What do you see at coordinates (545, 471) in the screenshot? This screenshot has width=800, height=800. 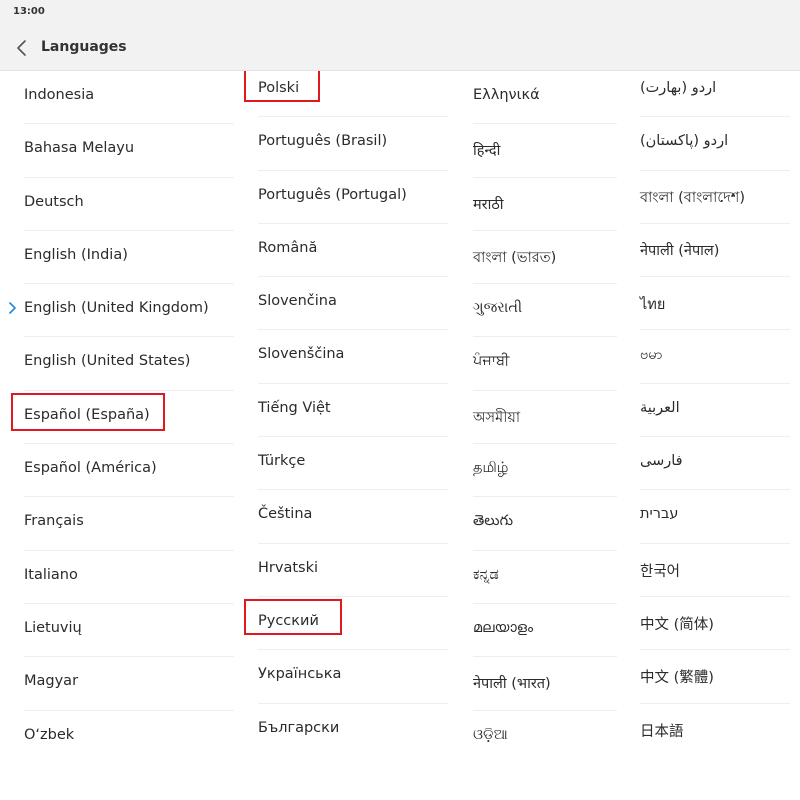 I see `language-item: தமிழ்` at bounding box center [545, 471].